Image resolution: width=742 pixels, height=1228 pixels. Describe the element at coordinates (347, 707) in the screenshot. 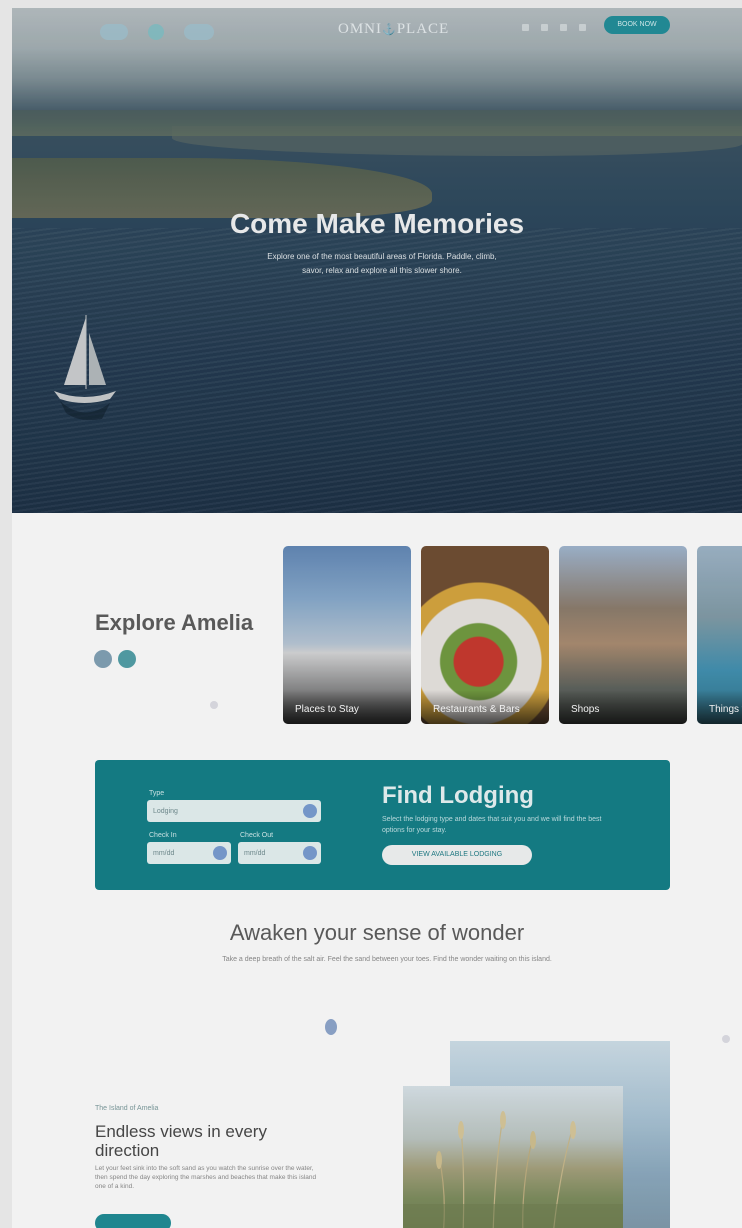

I see `explore-card-label: Places to Stay` at that location.